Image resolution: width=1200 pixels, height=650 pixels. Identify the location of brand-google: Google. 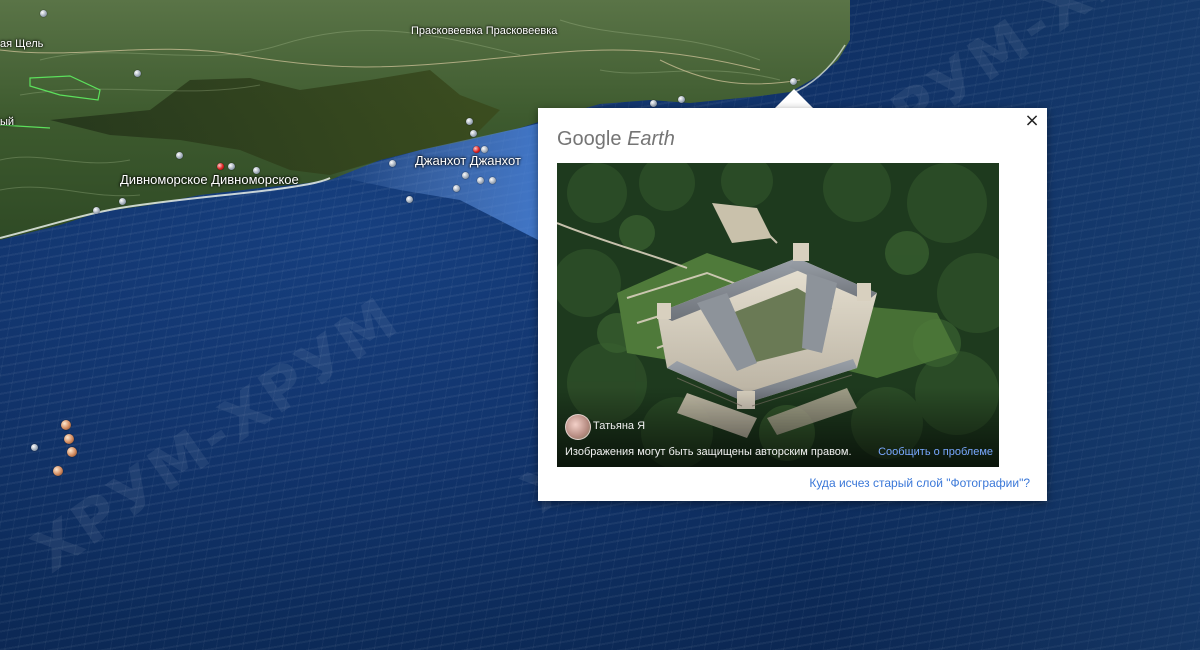
(589, 139).